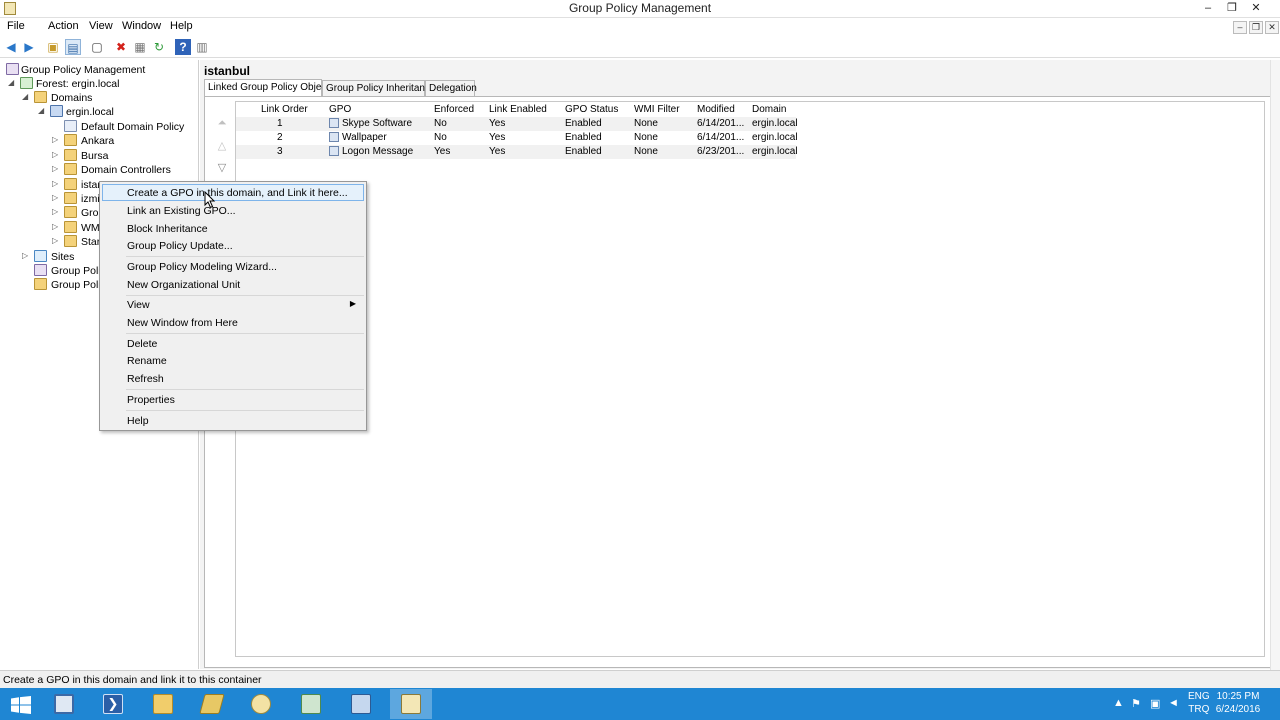 The image size is (1280, 720). Describe the element at coordinates (53, 47) in the screenshot. I see `up-folder-icon: ▣` at that location.